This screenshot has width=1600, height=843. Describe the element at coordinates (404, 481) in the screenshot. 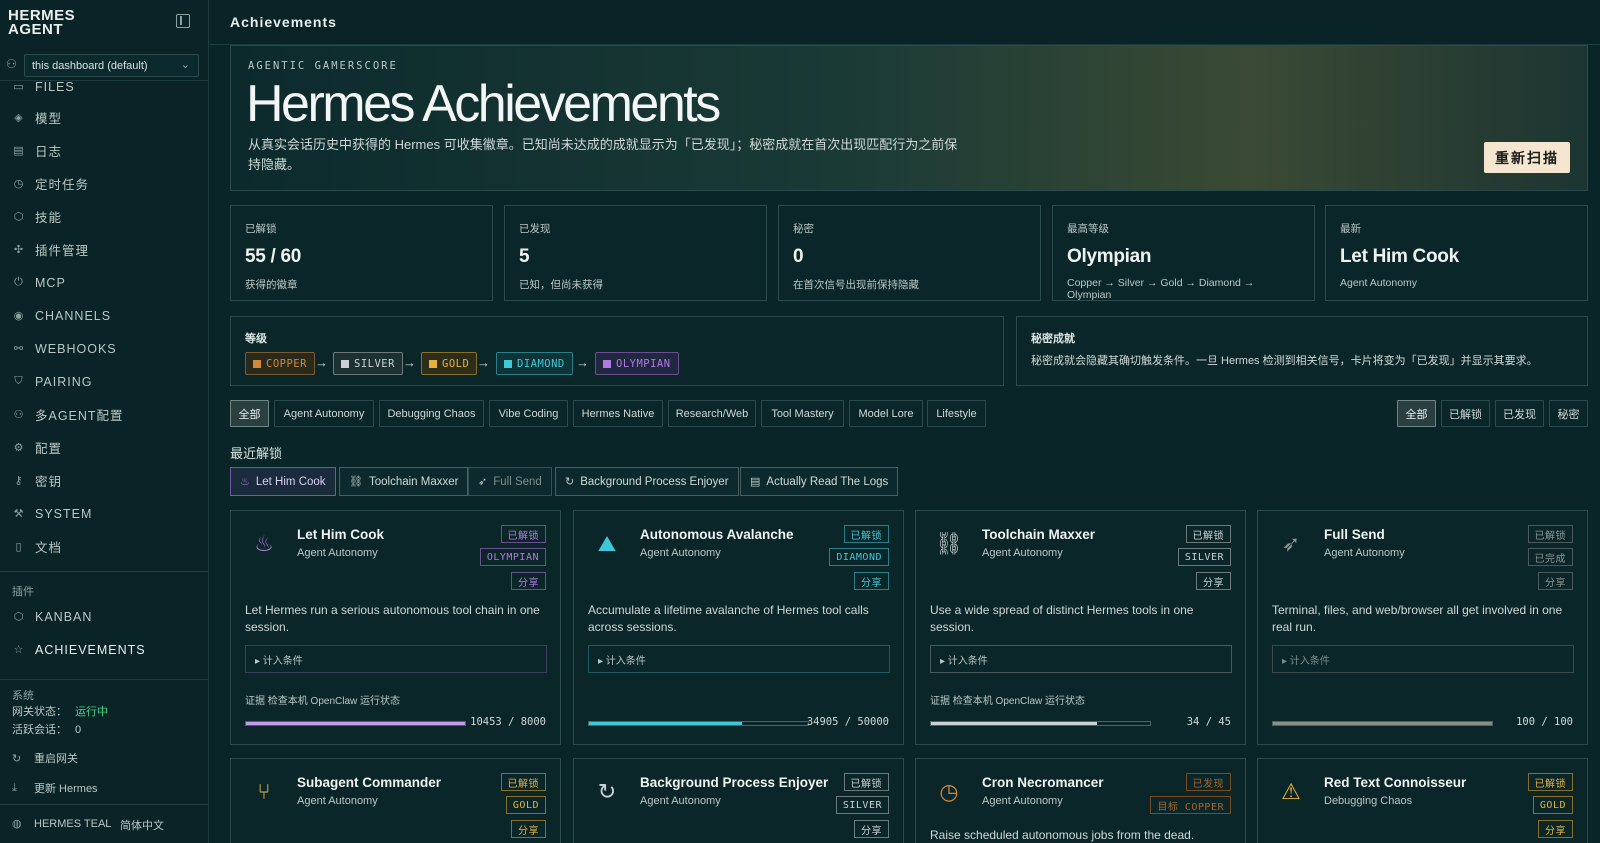

I see `recent-chip-toolchain-maxxer: ⛓ Toolchain Maxxer` at that location.